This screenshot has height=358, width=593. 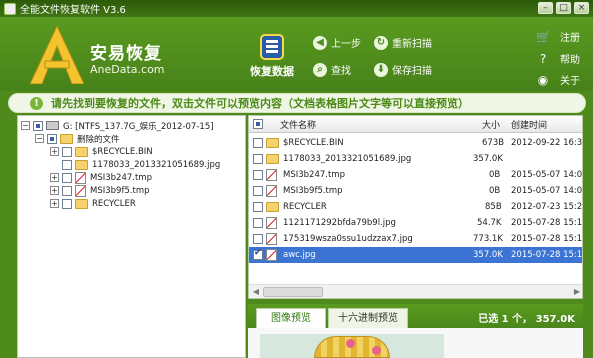 I want to click on rescan-button: ↻ 重新扫描, so click(x=403, y=42).